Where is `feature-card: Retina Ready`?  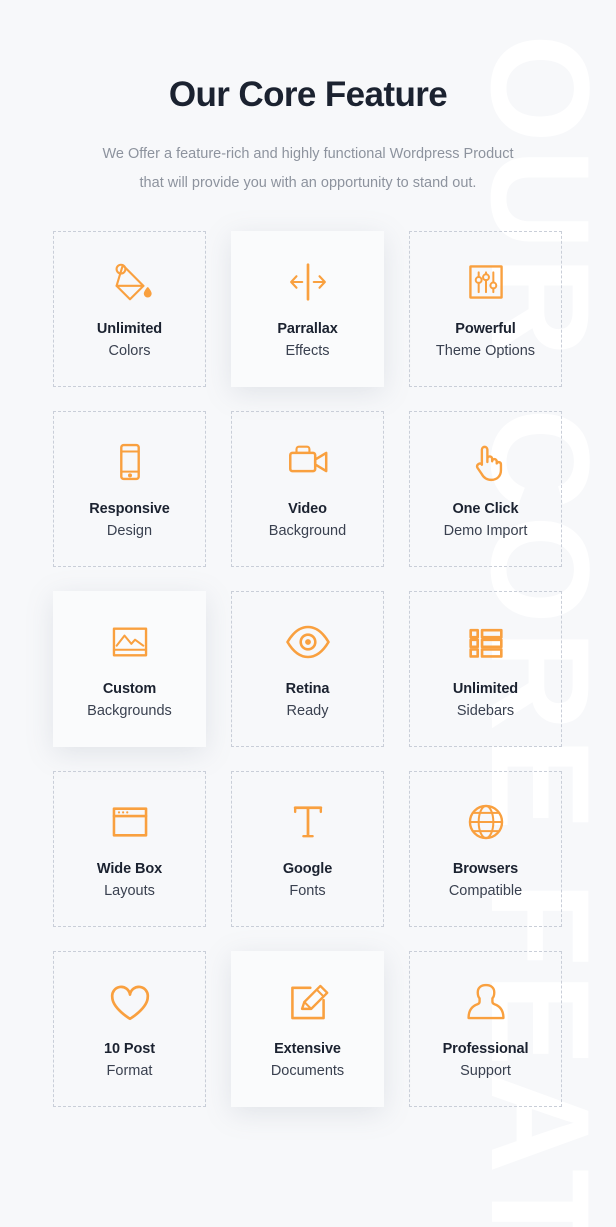 feature-card: Retina Ready is located at coordinates (307, 669).